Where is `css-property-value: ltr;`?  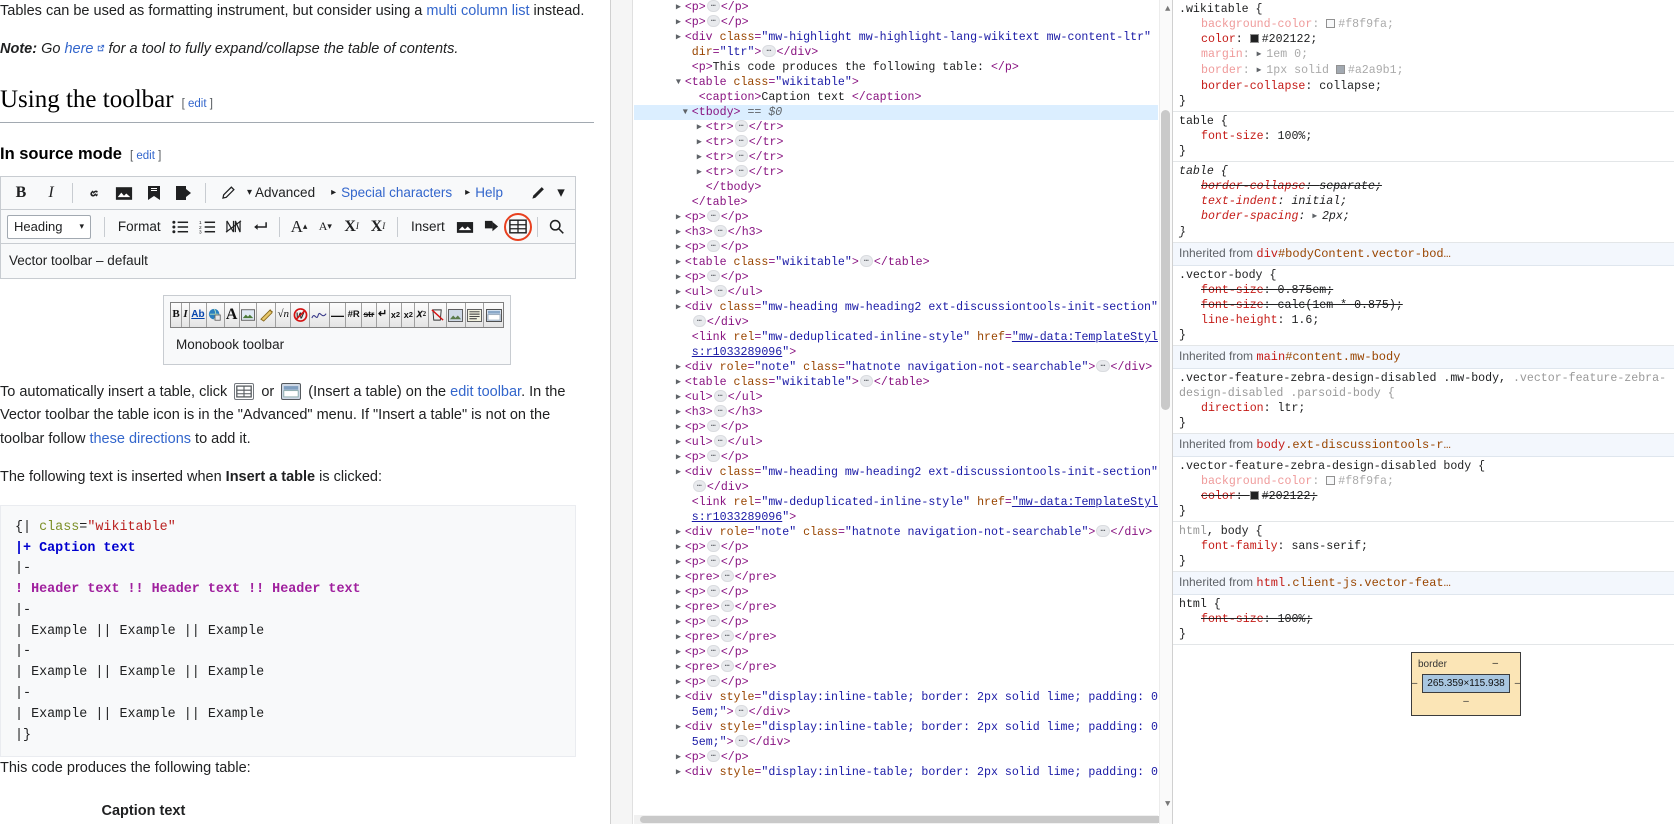 css-property-value: ltr; is located at coordinates (1292, 408).